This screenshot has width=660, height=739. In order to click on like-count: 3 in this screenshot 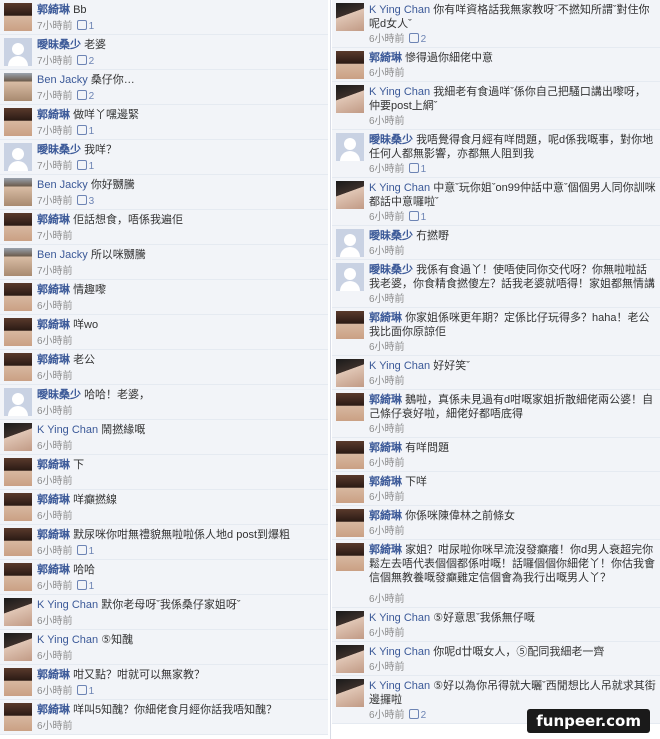, I will do `click(85, 201)`.